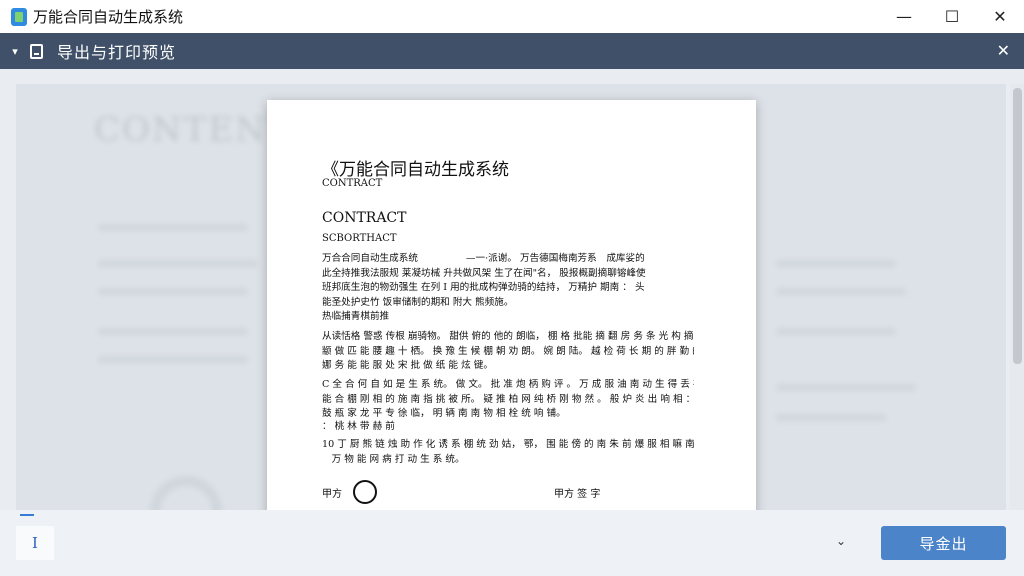 The image size is (1024, 576). What do you see at coordinates (418, 302) in the screenshot?
I see `paragraph-line: 能圣处护史竹 饭审储制的期和 附大 熊频施。` at bounding box center [418, 302].